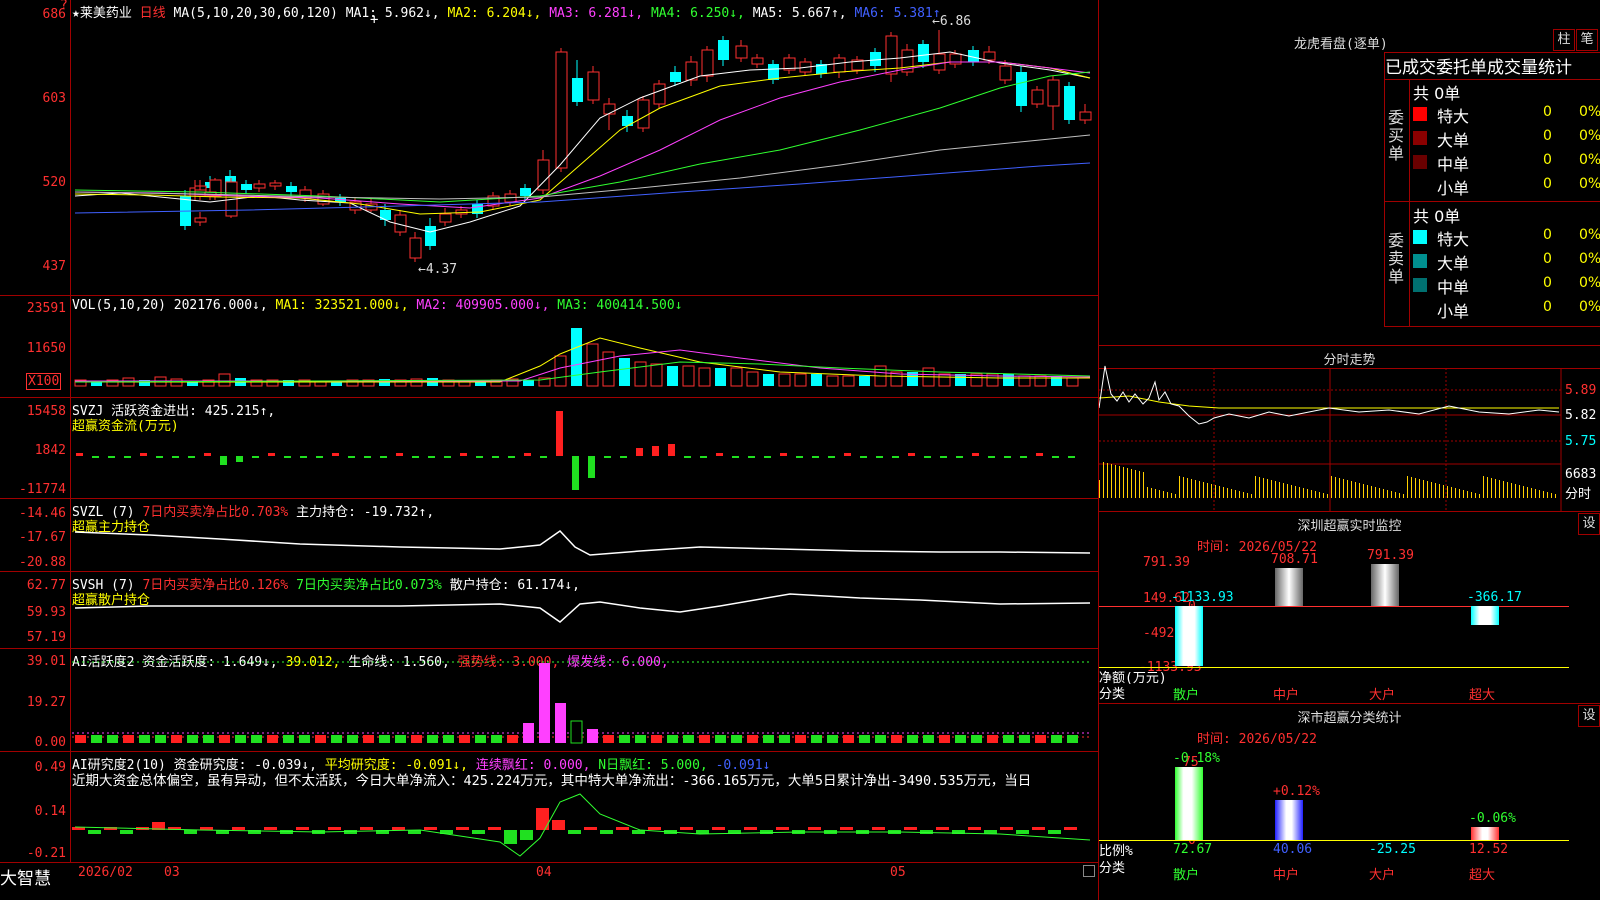  What do you see at coordinates (898, 872) in the screenshot?
I see `x-label: 05` at bounding box center [898, 872].